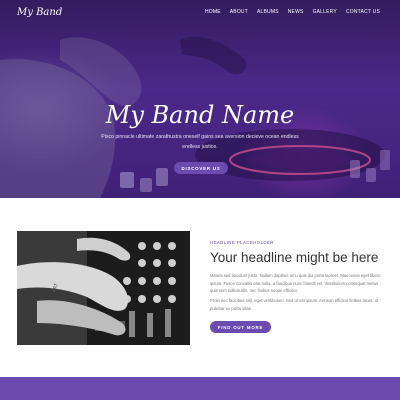 This screenshot has width=400, height=400. What do you see at coordinates (325, 12) in the screenshot?
I see `nav-link-gallery: GALLERY` at bounding box center [325, 12].